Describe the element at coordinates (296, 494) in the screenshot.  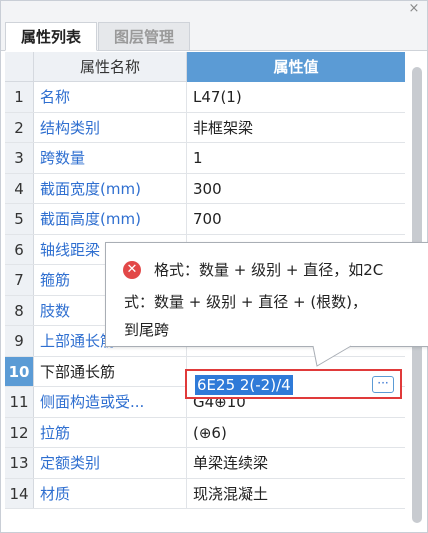
I see `row-value: 现浇混凝土` at that location.